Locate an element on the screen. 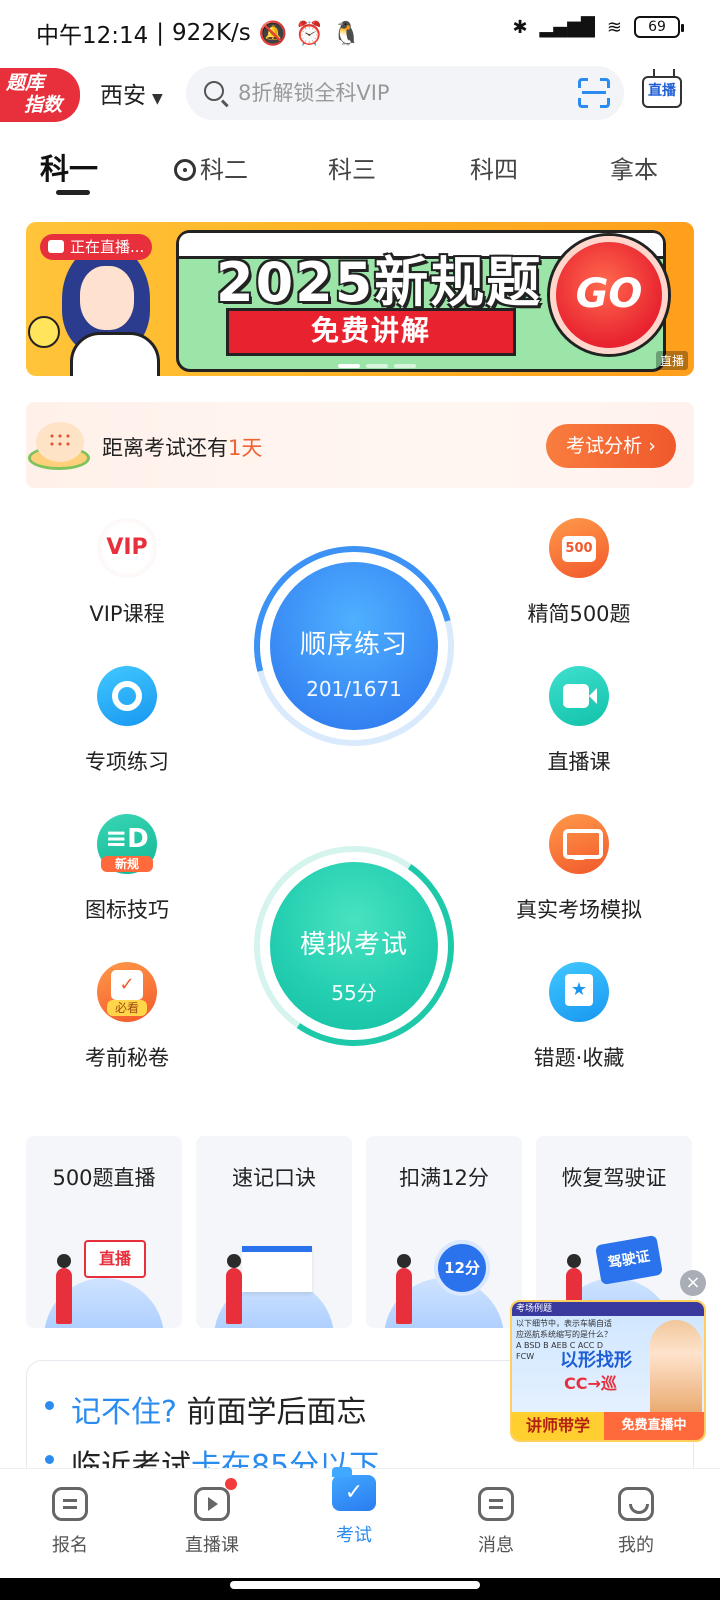 This screenshot has height=1600, width=720. floating-live-bar: 考场例题 is located at coordinates (608, 1309).